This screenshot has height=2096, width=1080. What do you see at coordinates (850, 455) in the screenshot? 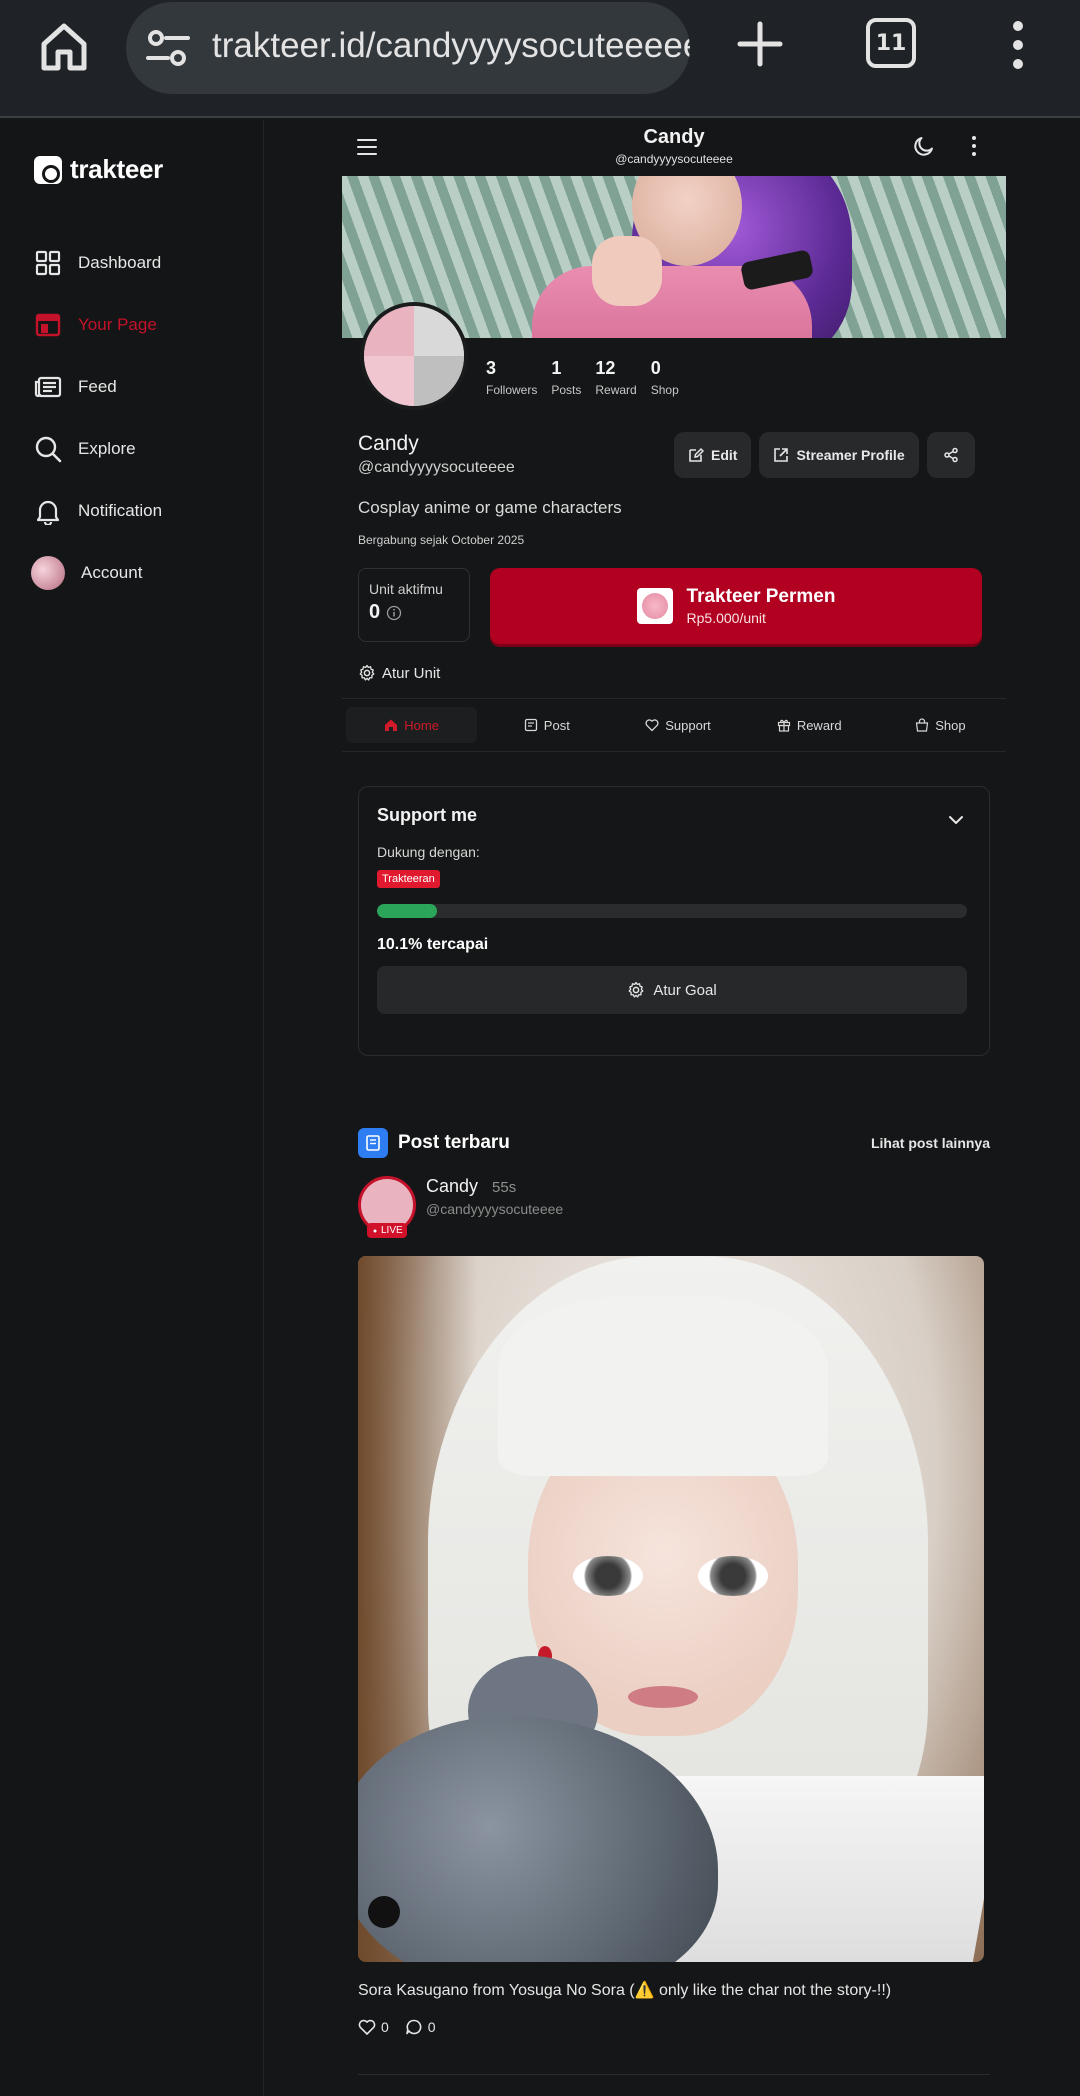
I see `streamer-profile-label: Streamer Profile` at bounding box center [850, 455].